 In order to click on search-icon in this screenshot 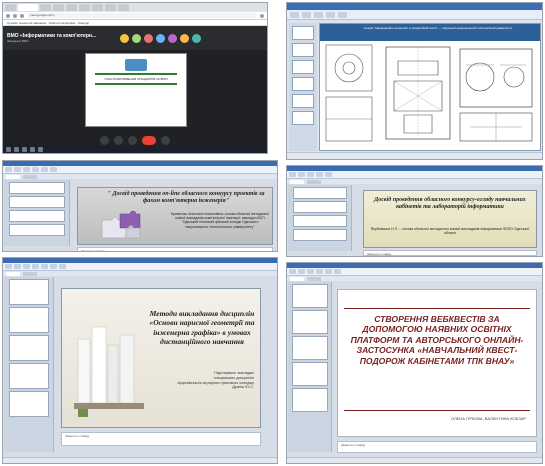, I will do `click(16, 149)`.